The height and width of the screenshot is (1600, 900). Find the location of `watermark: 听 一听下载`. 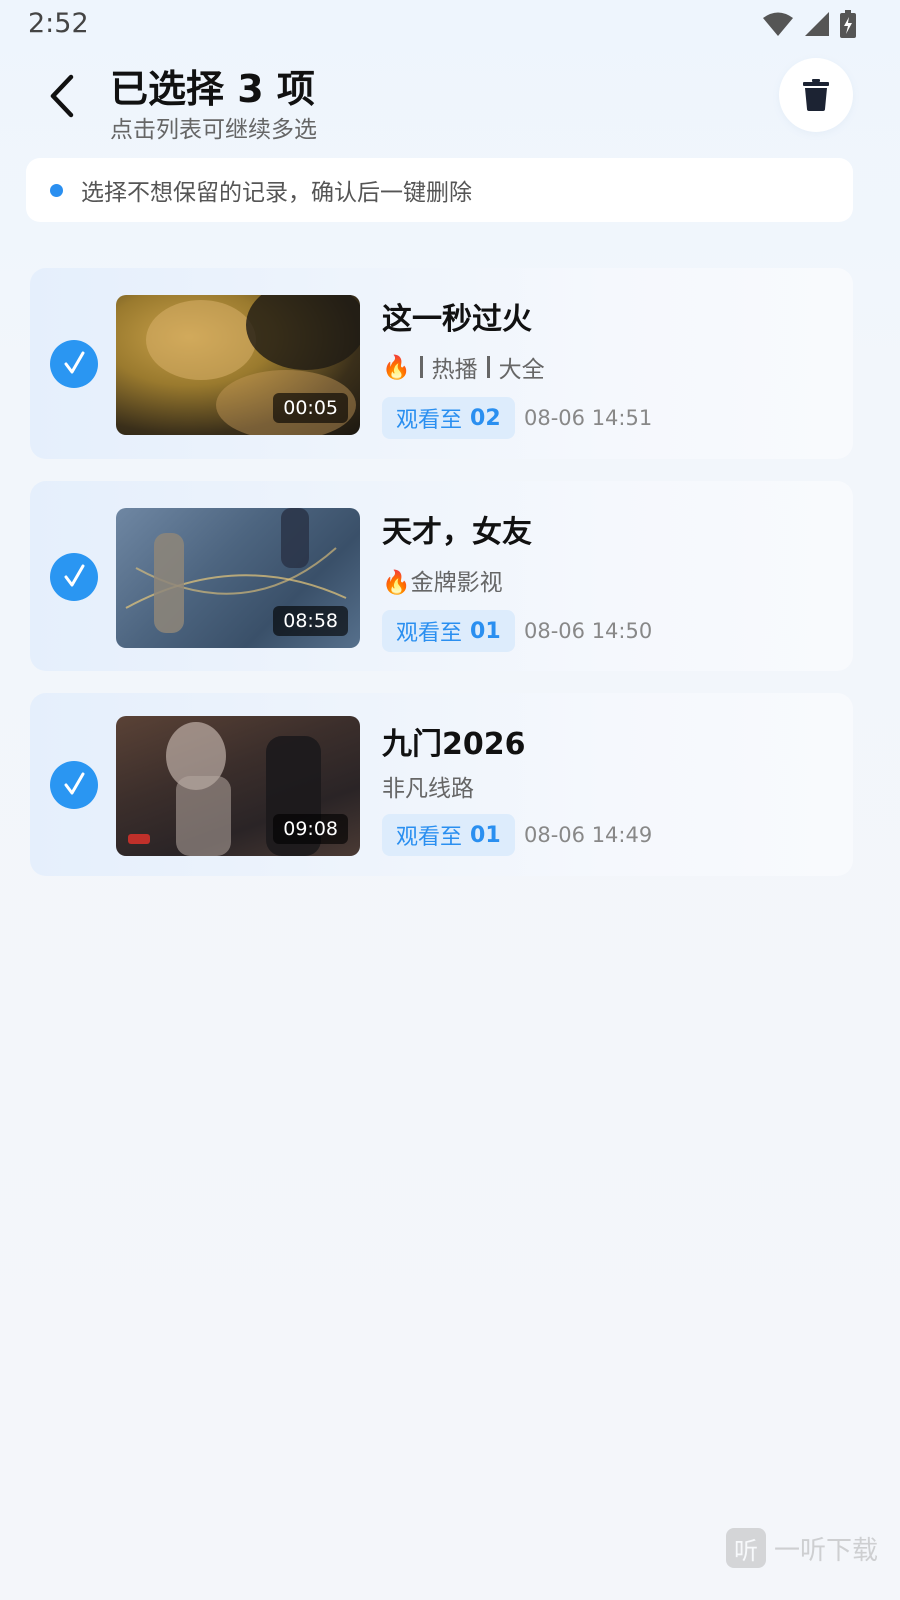

watermark: 听 一听下载 is located at coordinates (802, 1548).